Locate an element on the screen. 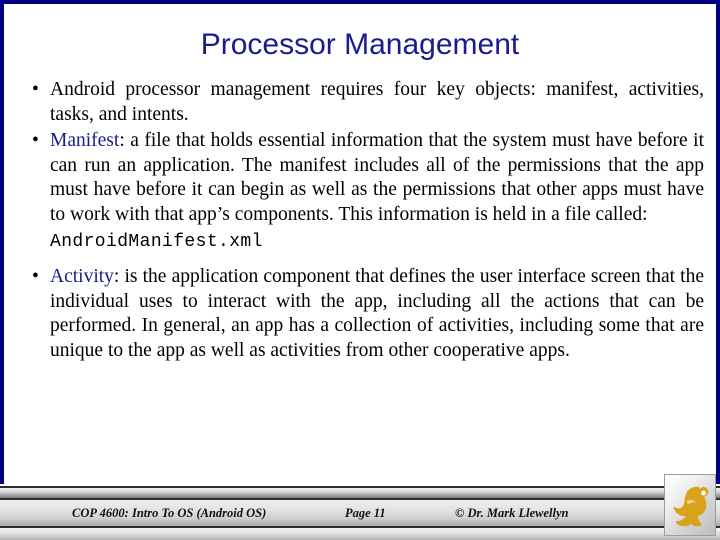  slide-title: Processor Management is located at coordinates (360, 44).